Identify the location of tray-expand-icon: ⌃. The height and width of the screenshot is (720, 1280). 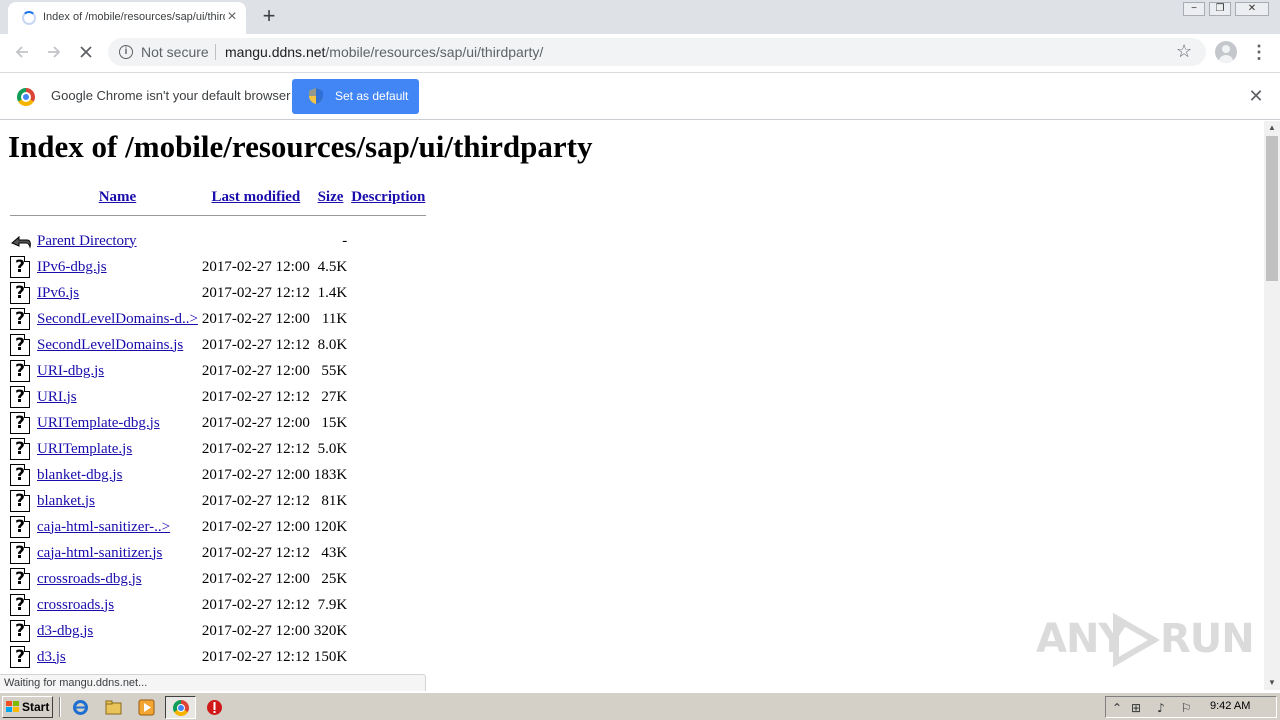
(1117, 708).